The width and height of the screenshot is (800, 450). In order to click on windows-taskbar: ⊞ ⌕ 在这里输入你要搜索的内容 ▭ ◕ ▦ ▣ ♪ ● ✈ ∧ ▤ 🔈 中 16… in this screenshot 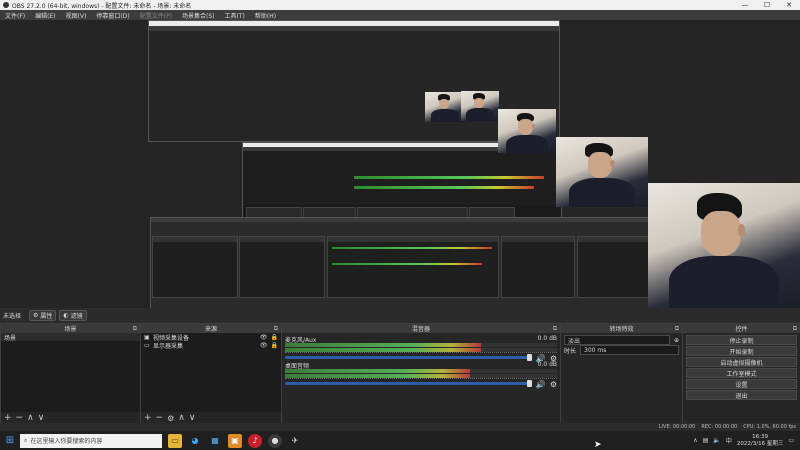, I will do `click(400, 440)`.